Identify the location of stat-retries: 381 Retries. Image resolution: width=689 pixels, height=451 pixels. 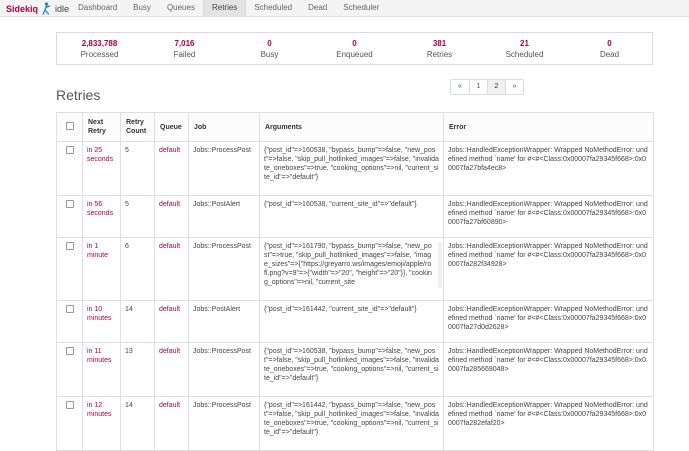
(439, 48).